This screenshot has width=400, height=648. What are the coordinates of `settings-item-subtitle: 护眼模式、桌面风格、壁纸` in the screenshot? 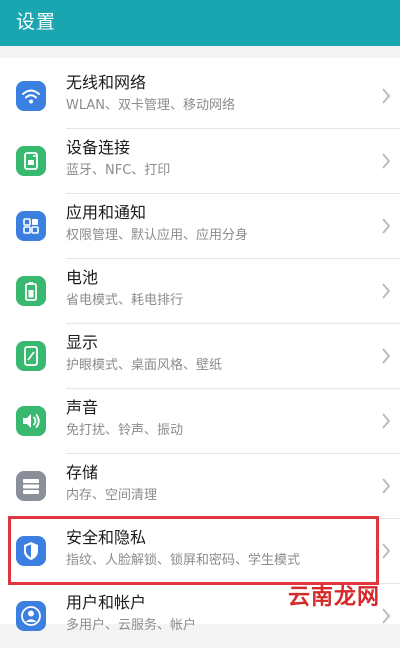 It's located at (144, 365).